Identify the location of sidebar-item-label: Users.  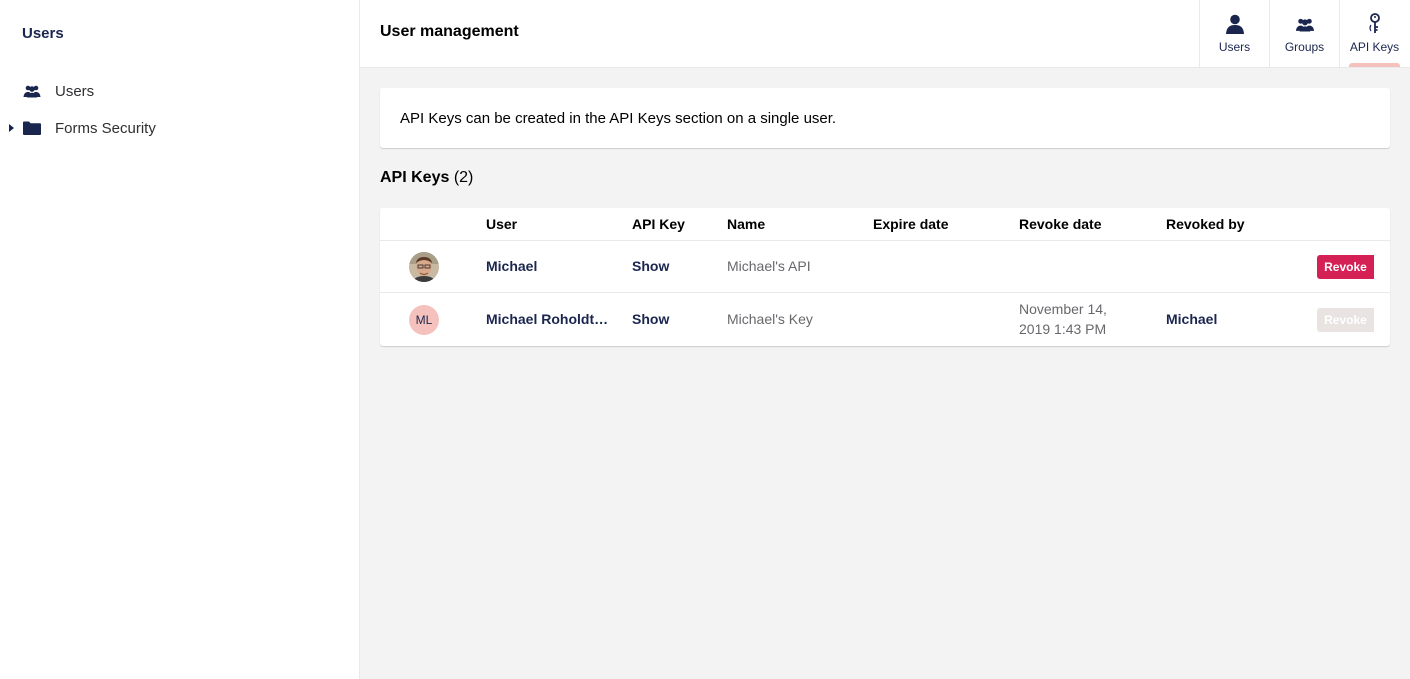
(75, 91).